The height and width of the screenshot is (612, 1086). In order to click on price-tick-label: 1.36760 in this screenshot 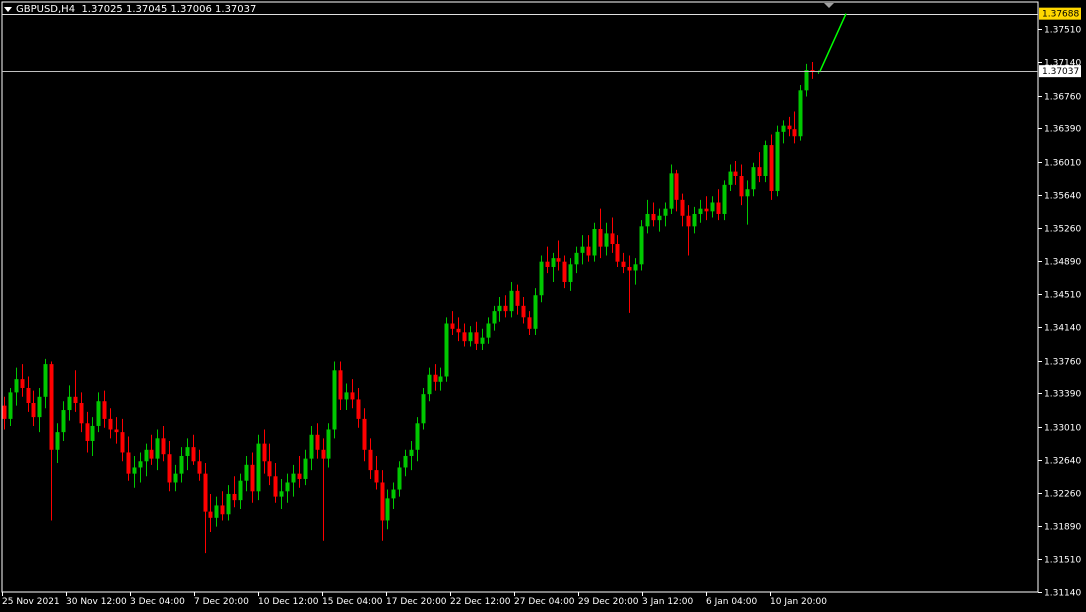, I will do `click(1062, 98)`.